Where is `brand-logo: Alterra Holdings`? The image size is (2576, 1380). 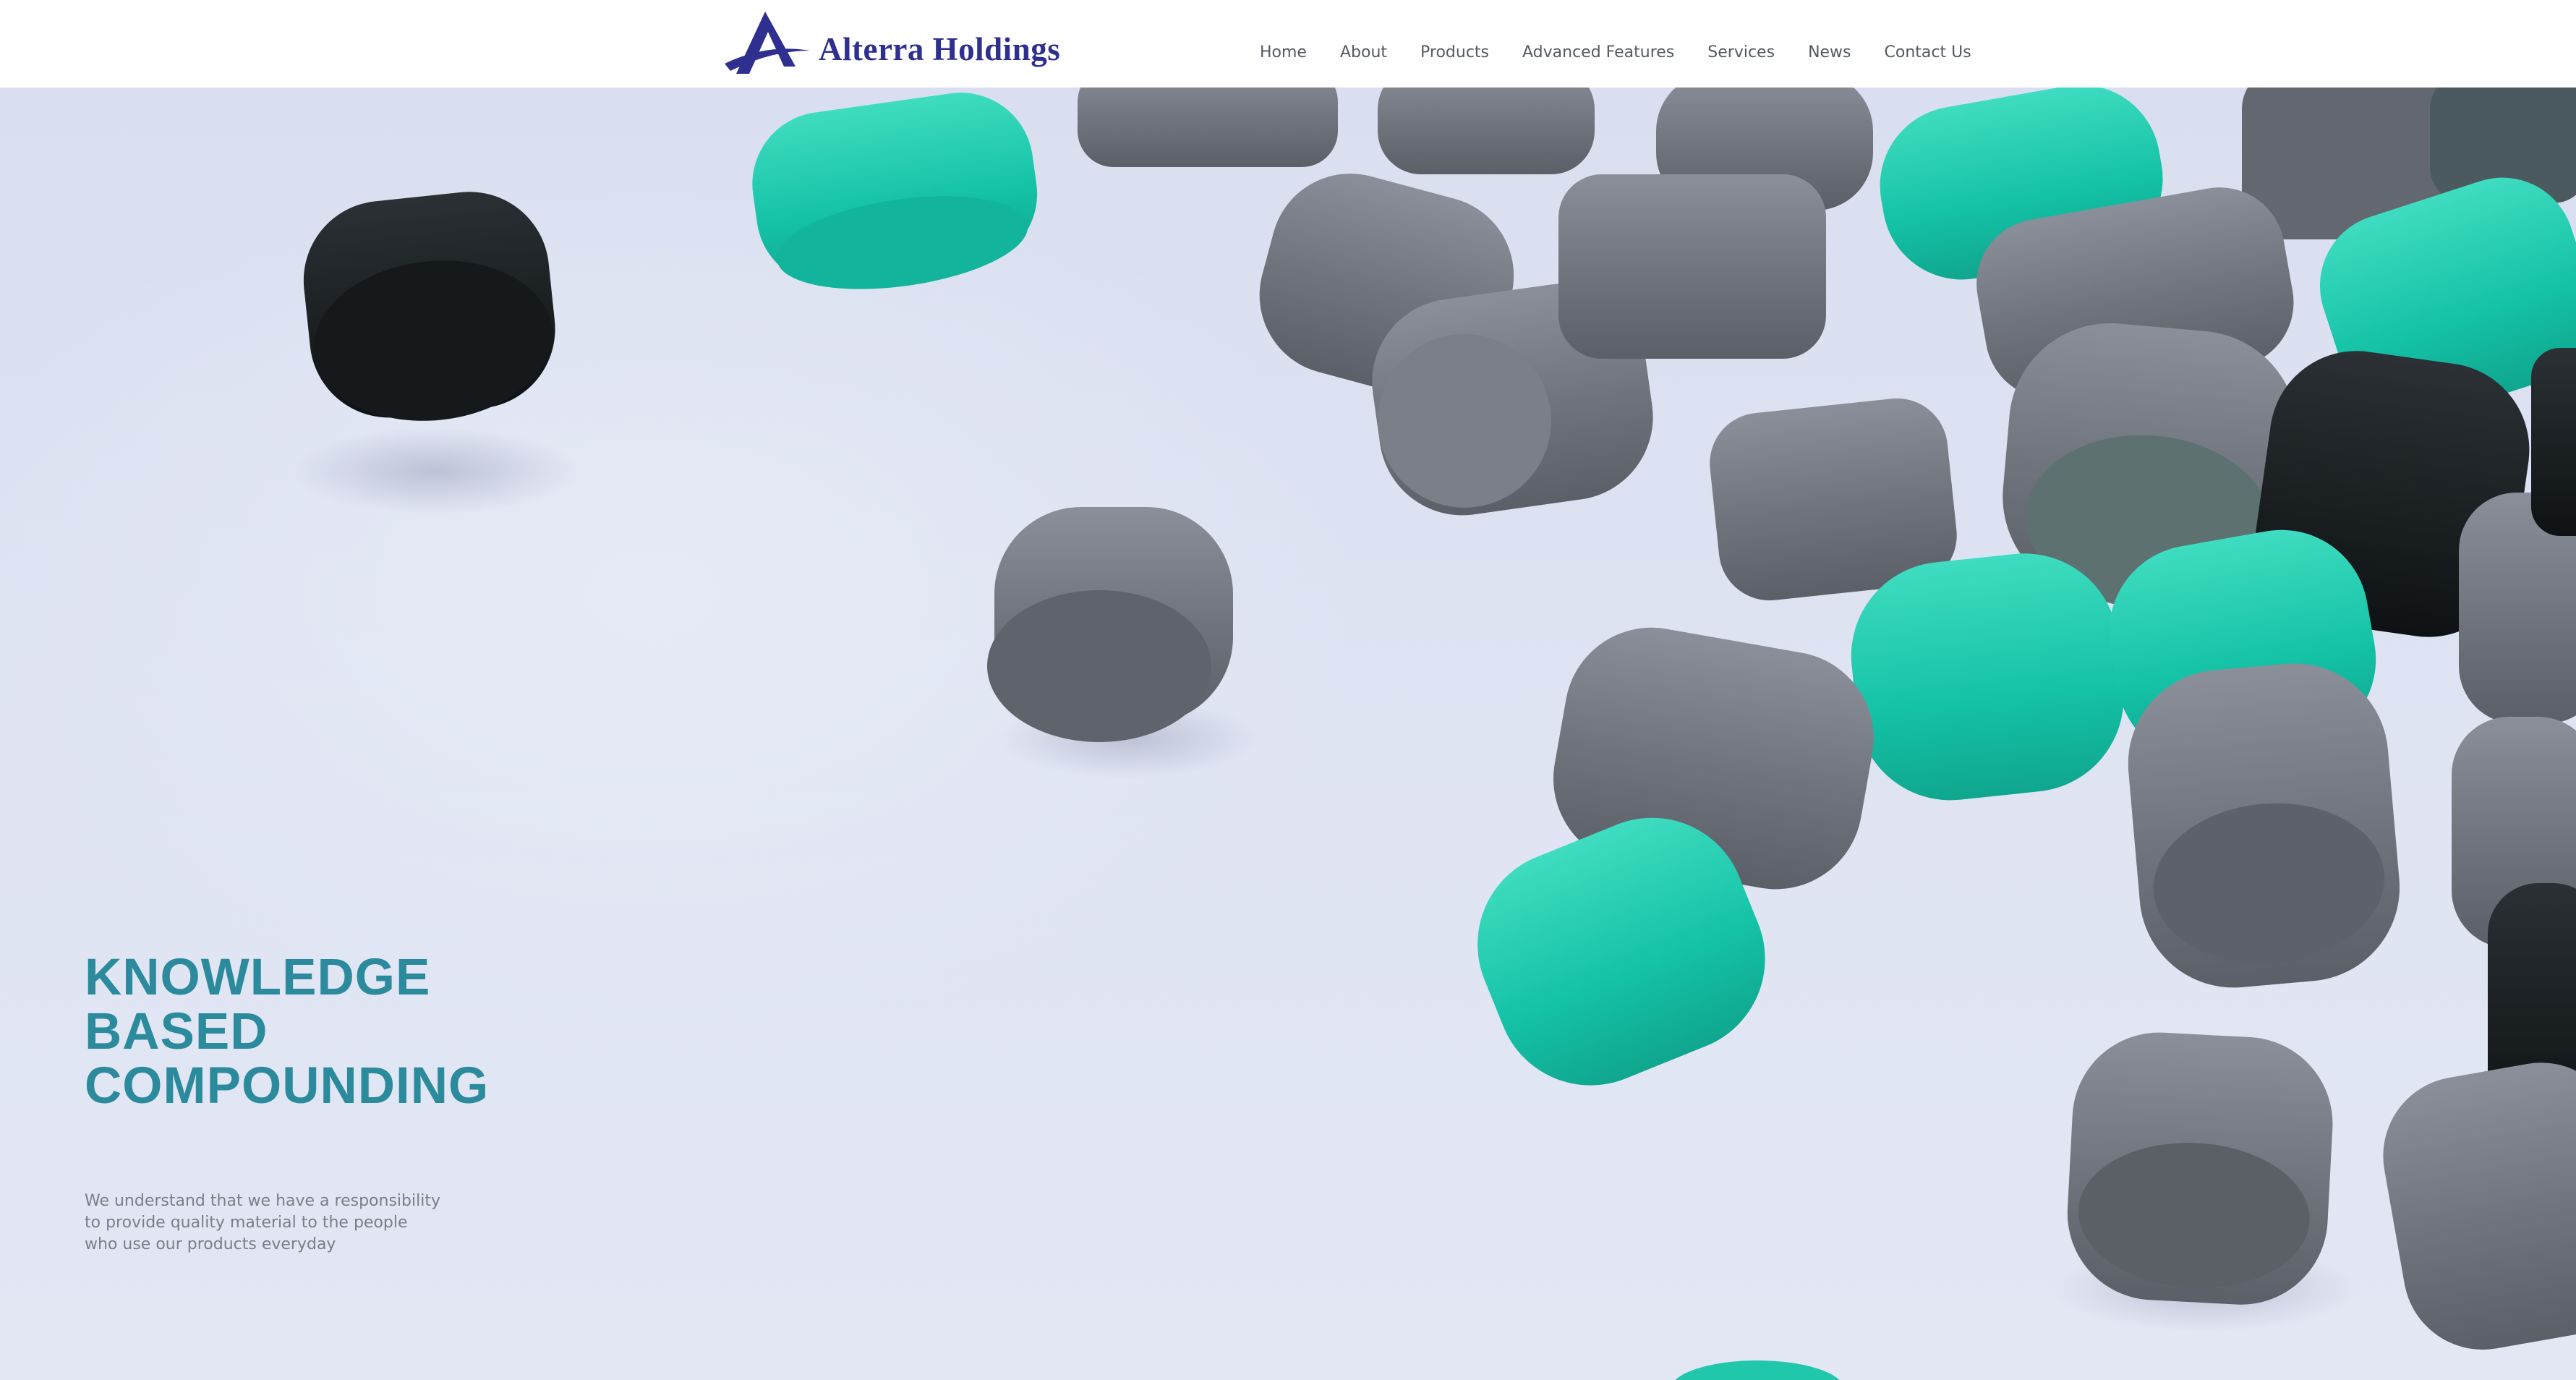
brand-logo: Alterra Holdings is located at coordinates (891, 43).